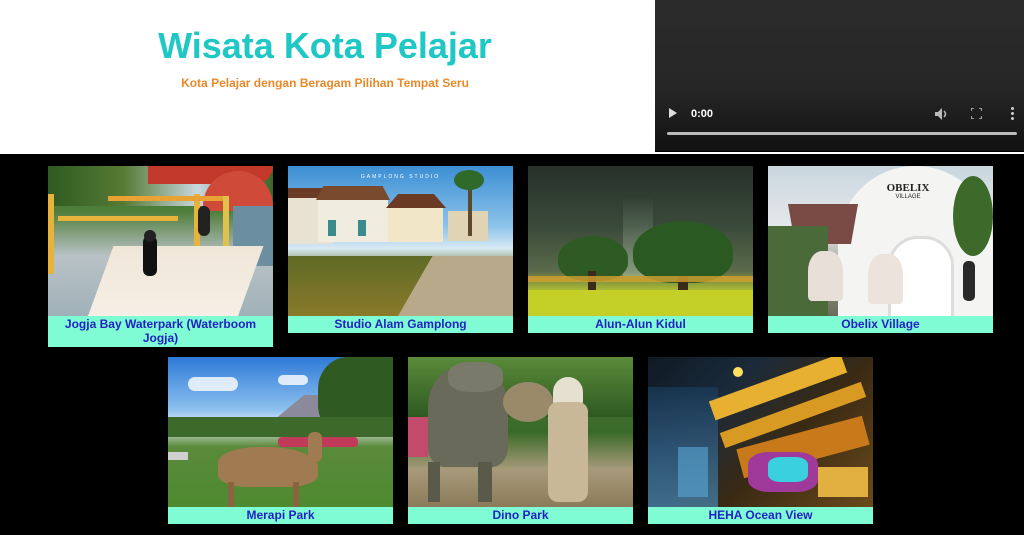  What do you see at coordinates (280, 515) in the screenshot?
I see `place-caption: Merapi Park` at bounding box center [280, 515].